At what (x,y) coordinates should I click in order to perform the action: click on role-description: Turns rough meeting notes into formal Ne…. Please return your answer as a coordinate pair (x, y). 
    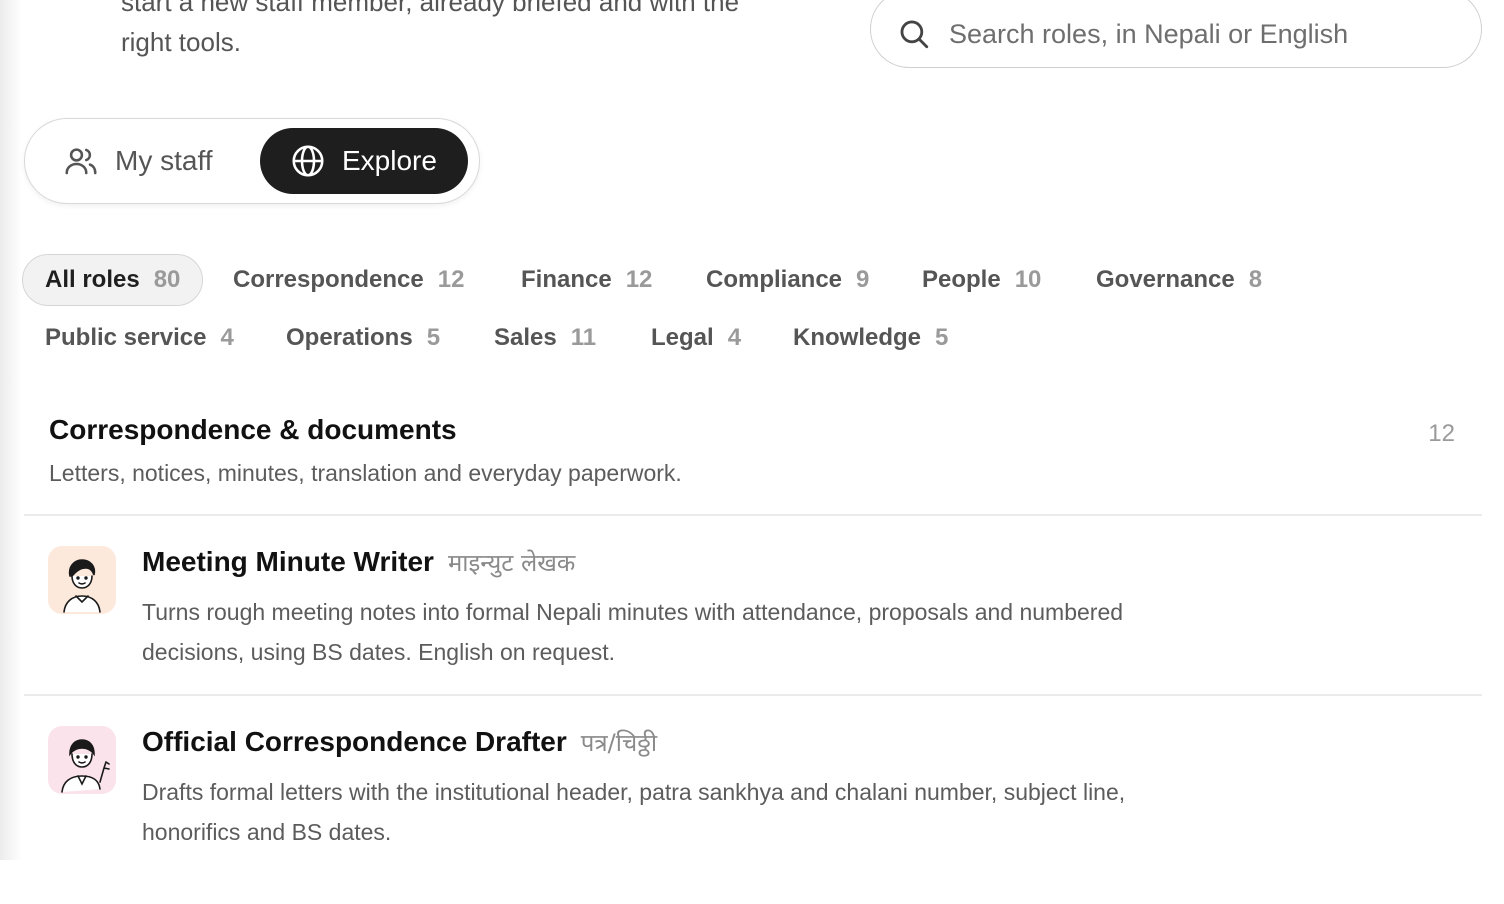
    Looking at the image, I should click on (633, 632).